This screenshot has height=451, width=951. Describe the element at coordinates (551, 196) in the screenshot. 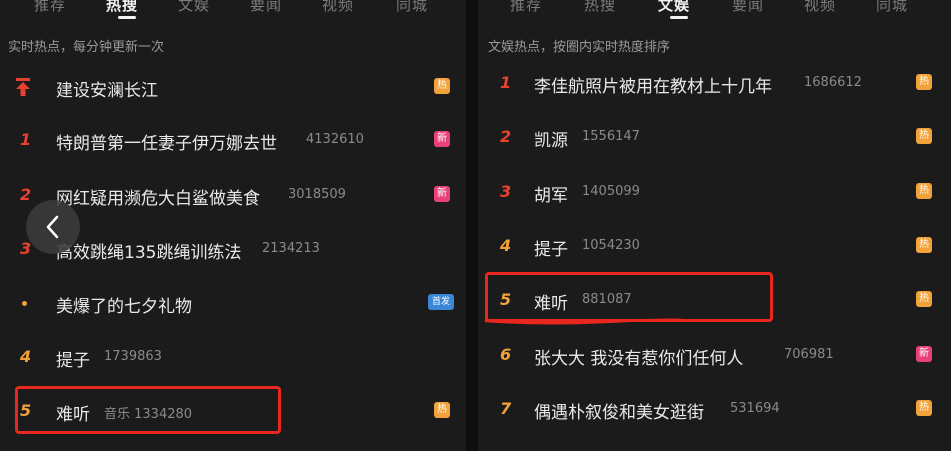

I see `item-title: 胡军` at that location.